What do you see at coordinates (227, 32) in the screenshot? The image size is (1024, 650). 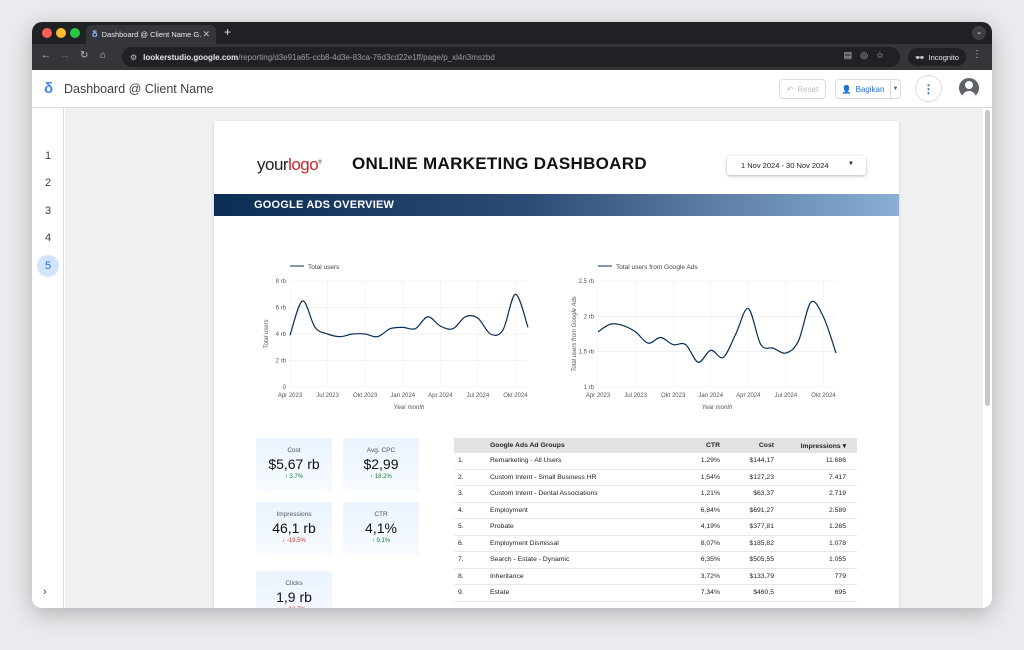 I see `new-tab-icon: +` at bounding box center [227, 32].